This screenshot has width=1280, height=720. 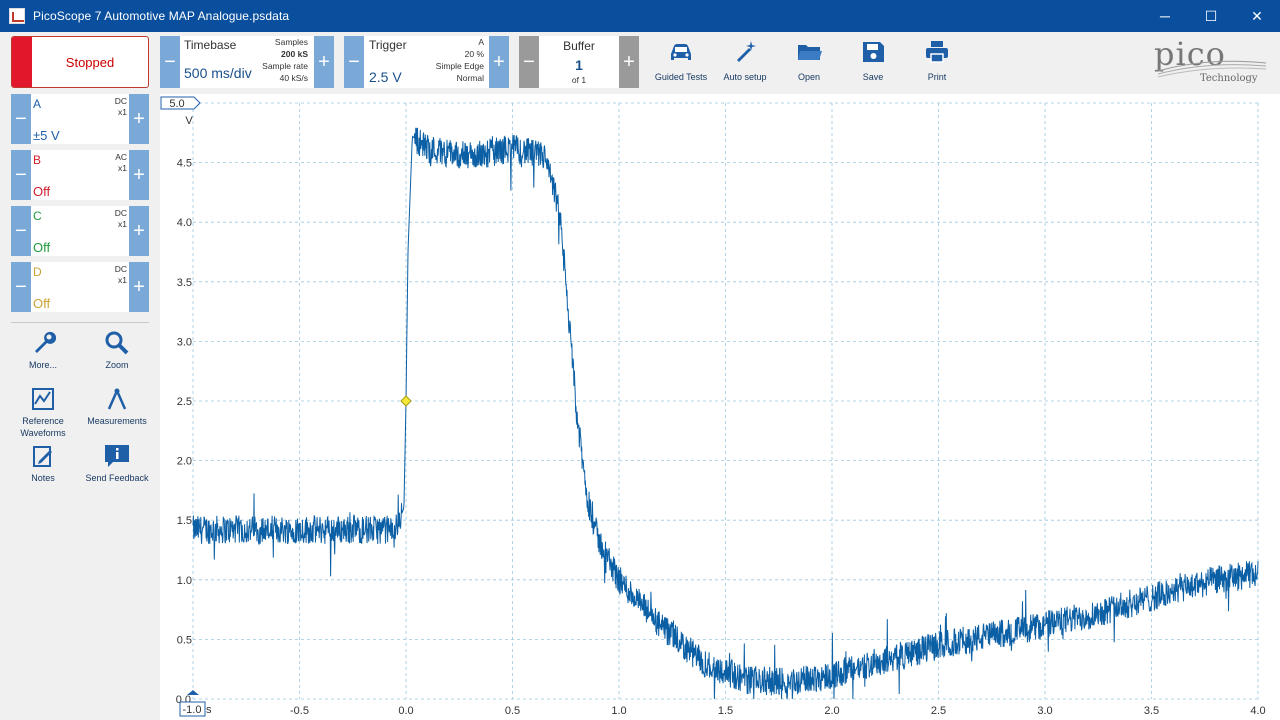 I want to click on channel-d-increase-button: +, so click(x=139, y=287).